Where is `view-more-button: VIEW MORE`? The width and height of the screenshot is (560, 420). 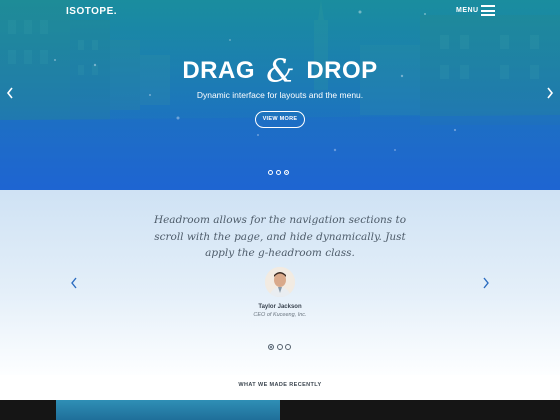 view-more-button: VIEW MORE is located at coordinates (280, 119).